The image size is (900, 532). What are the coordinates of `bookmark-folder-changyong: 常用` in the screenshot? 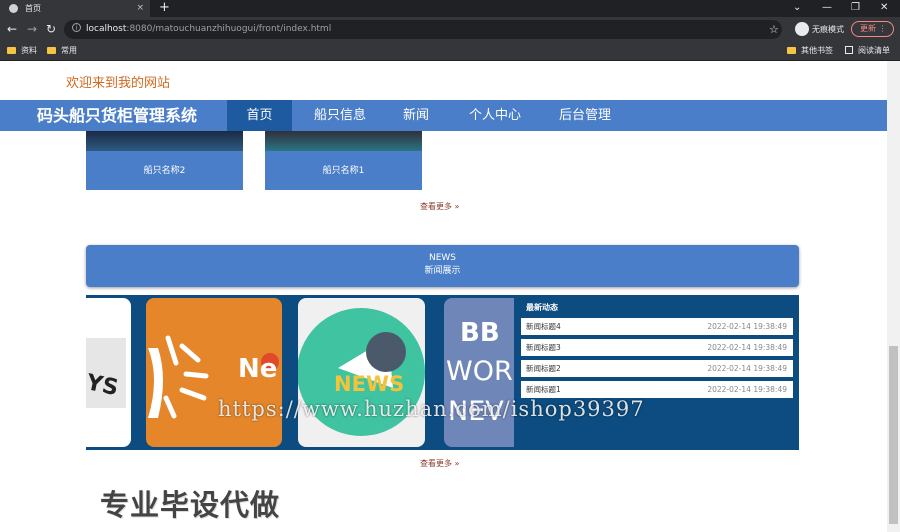 It's located at (62, 51).